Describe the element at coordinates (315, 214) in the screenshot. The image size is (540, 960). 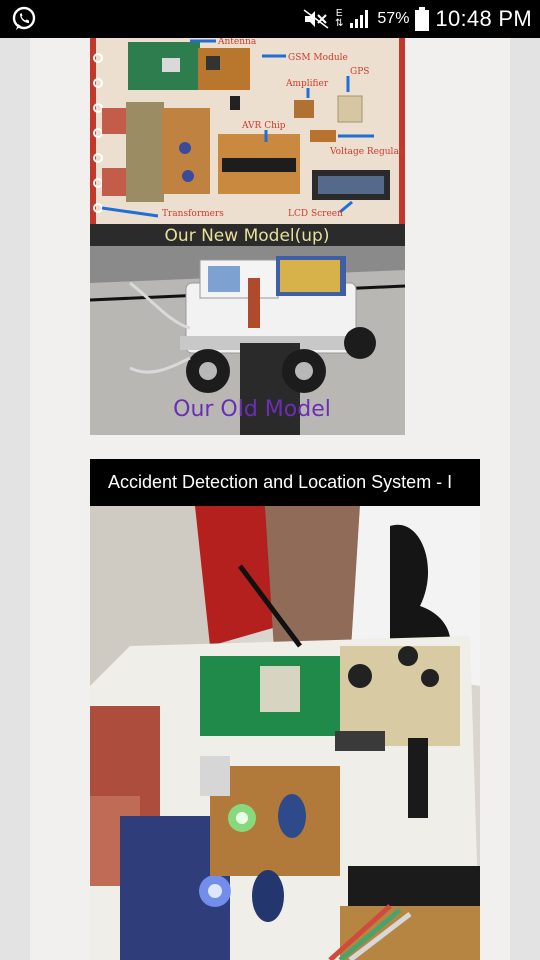
I see `label-lcd-screen: LCD Screen` at that location.